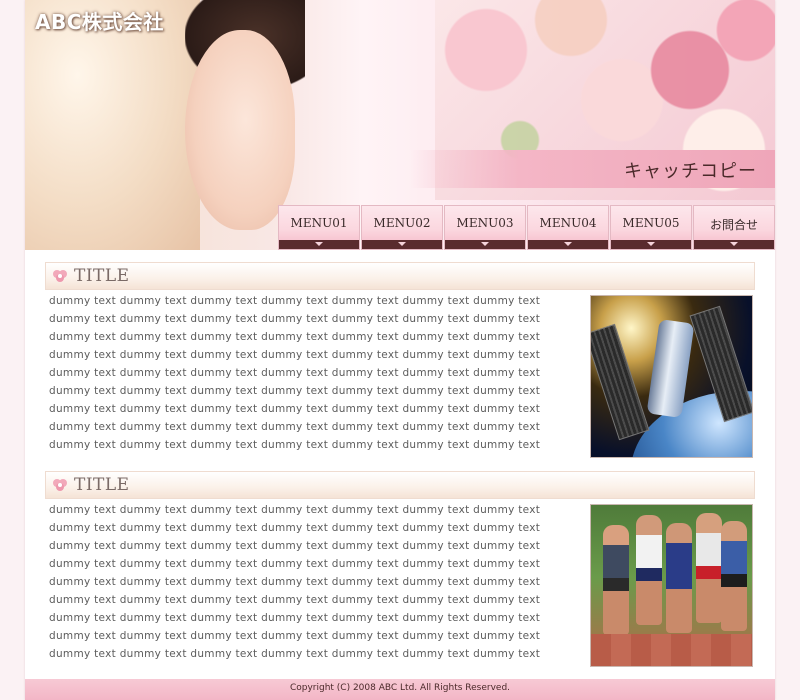  Describe the element at coordinates (592, 169) in the screenshot. I see `catch-copy-band: キャッチコピー` at that location.